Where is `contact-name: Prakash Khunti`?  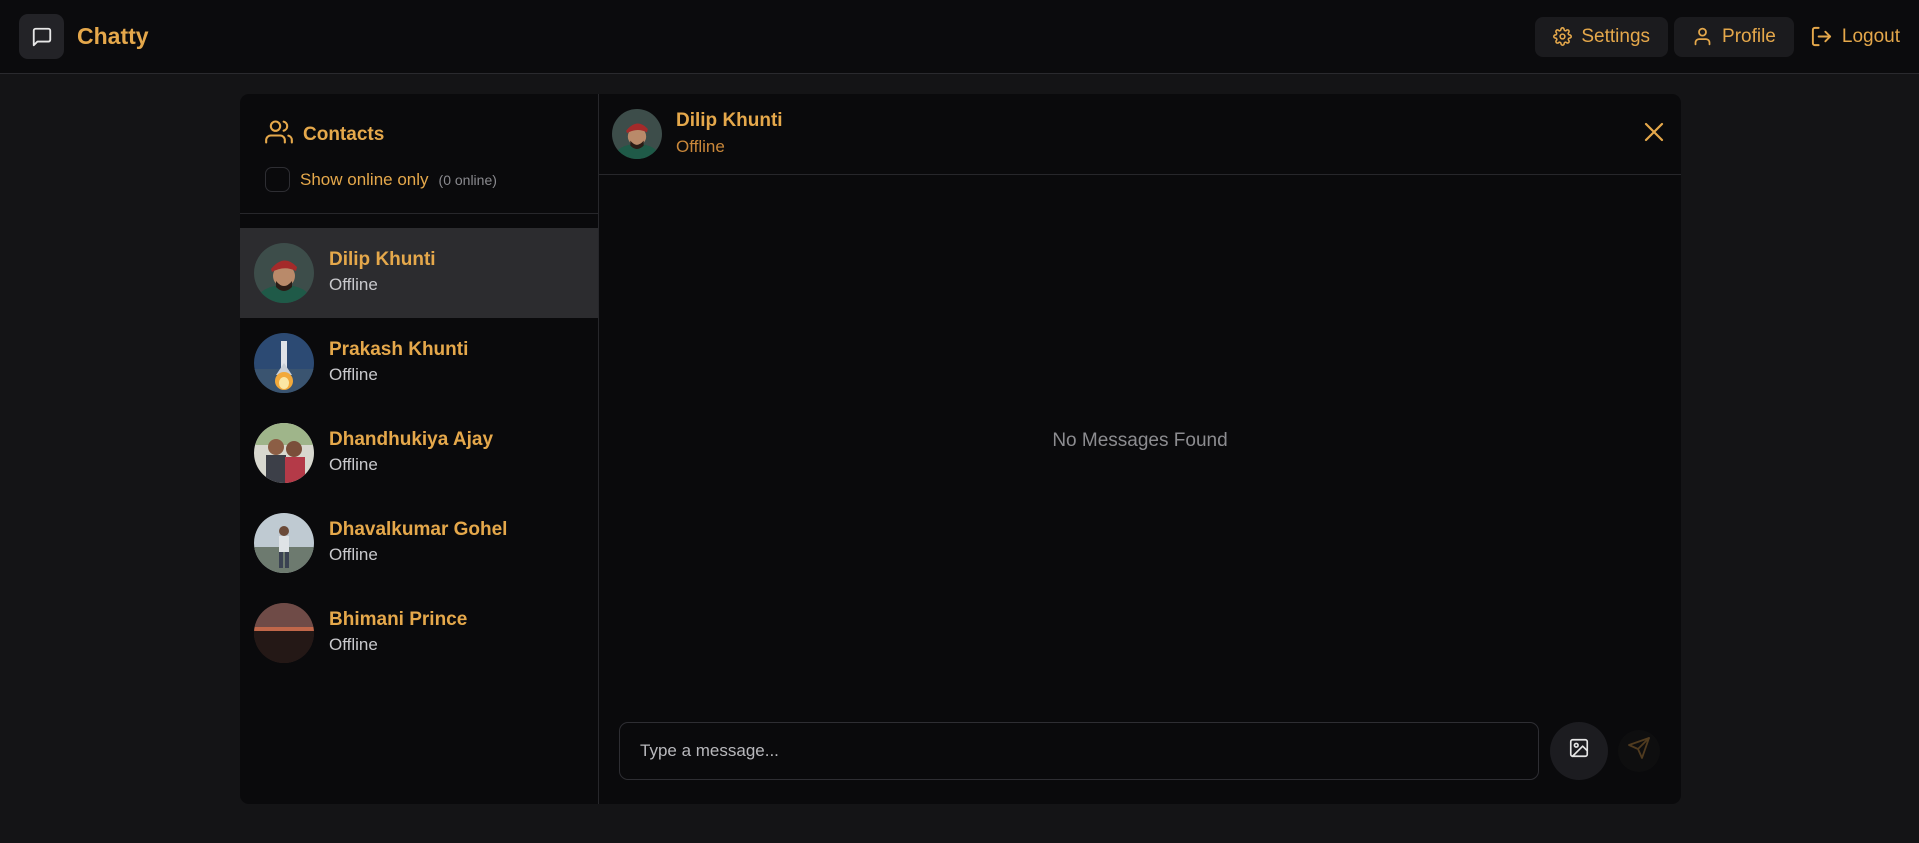 contact-name: Prakash Khunti is located at coordinates (399, 349).